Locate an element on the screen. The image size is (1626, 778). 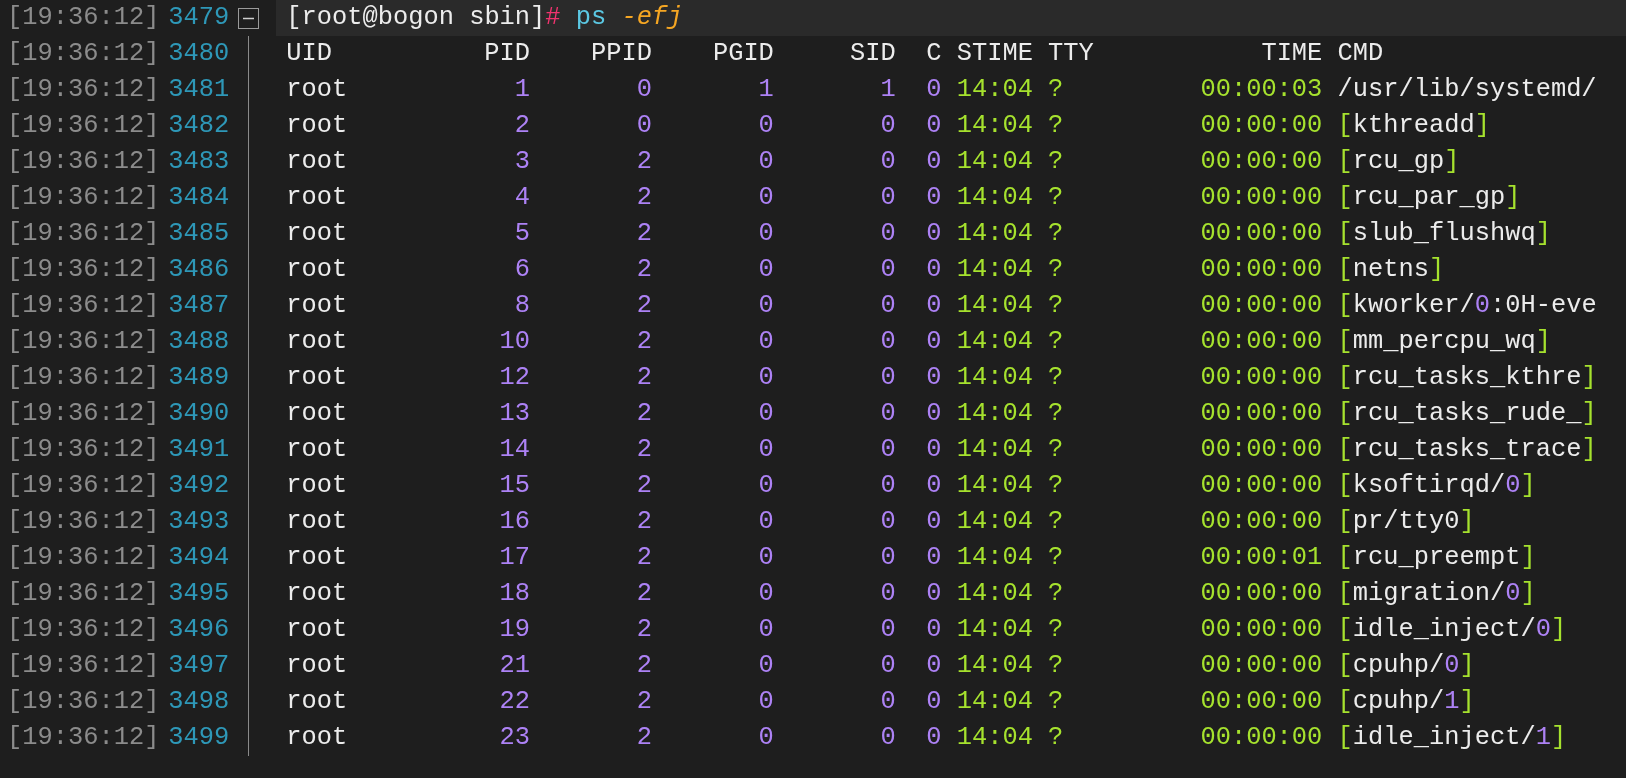
pgid-cell-text: 1 is located at coordinates (766, 90).